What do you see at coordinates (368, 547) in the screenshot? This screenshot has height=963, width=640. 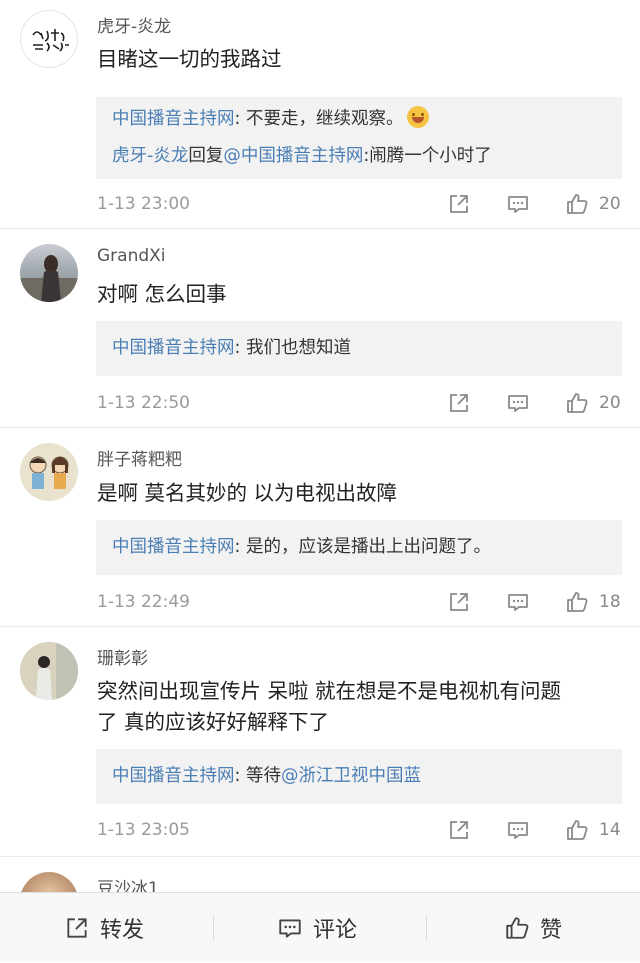 I see `reply-text: 是的，应该是播出上出问题了。` at bounding box center [368, 547].